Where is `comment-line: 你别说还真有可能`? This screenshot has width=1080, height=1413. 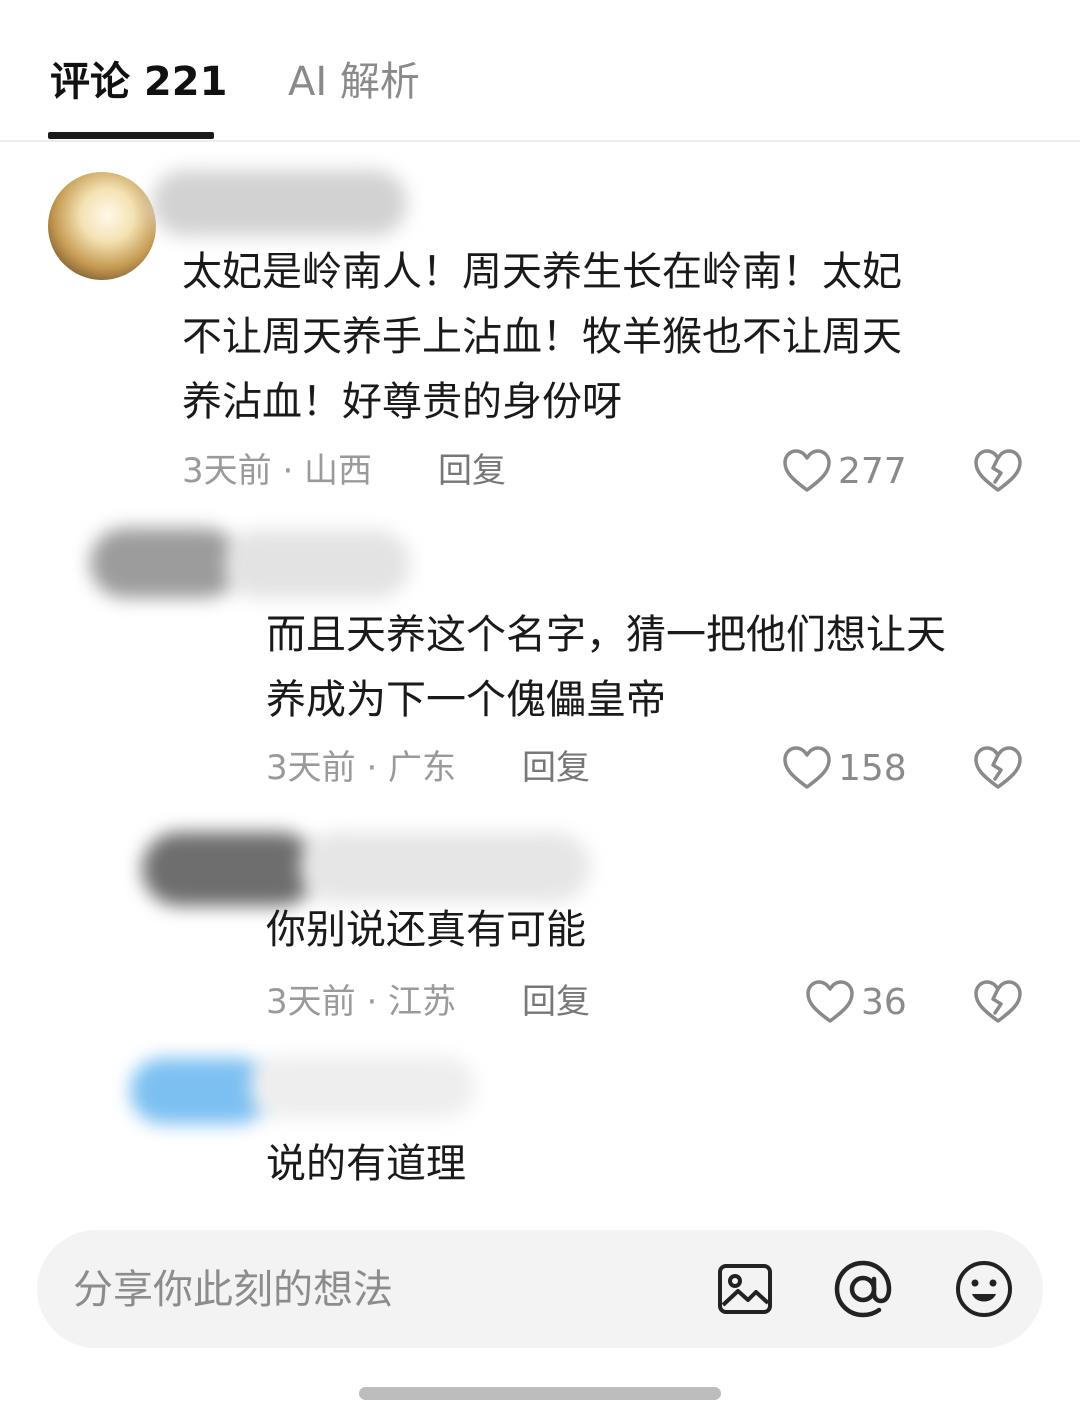 comment-line: 你别说还真有可能 is located at coordinates (426, 930).